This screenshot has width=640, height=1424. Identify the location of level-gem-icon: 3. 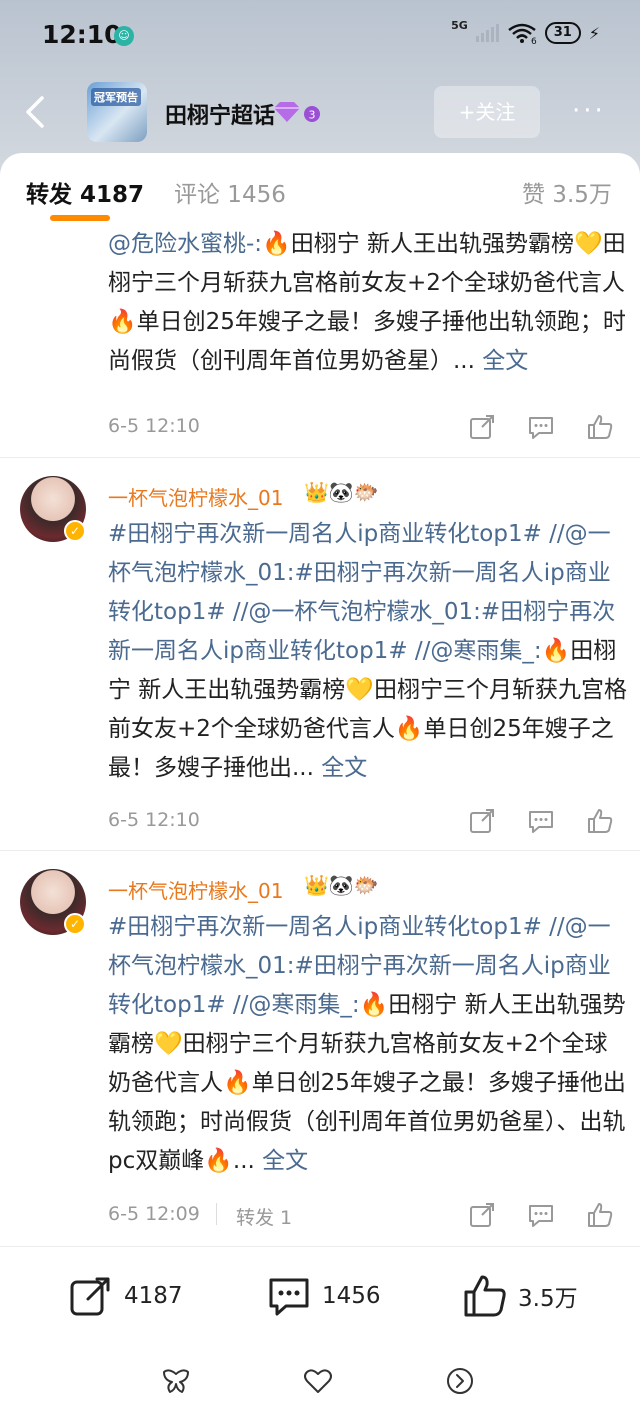
(297, 112).